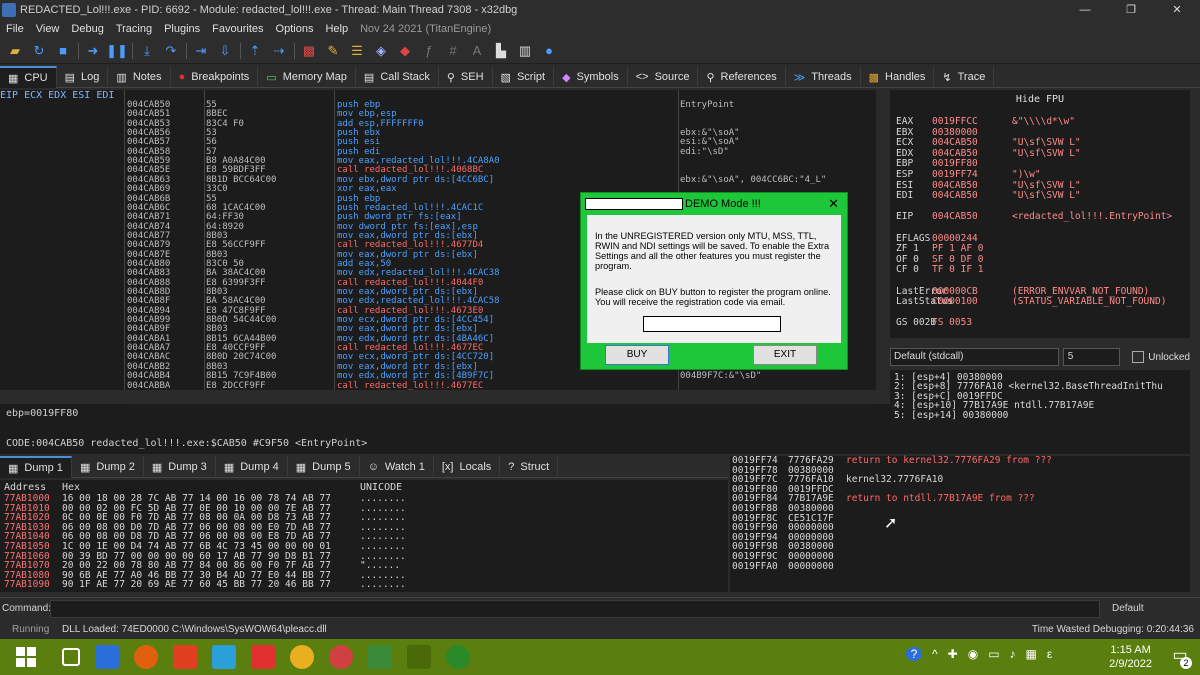 Image resolution: width=1200 pixels, height=675 pixels. What do you see at coordinates (134, 29) in the screenshot?
I see `menu-tracing: Tracing` at bounding box center [134, 29].